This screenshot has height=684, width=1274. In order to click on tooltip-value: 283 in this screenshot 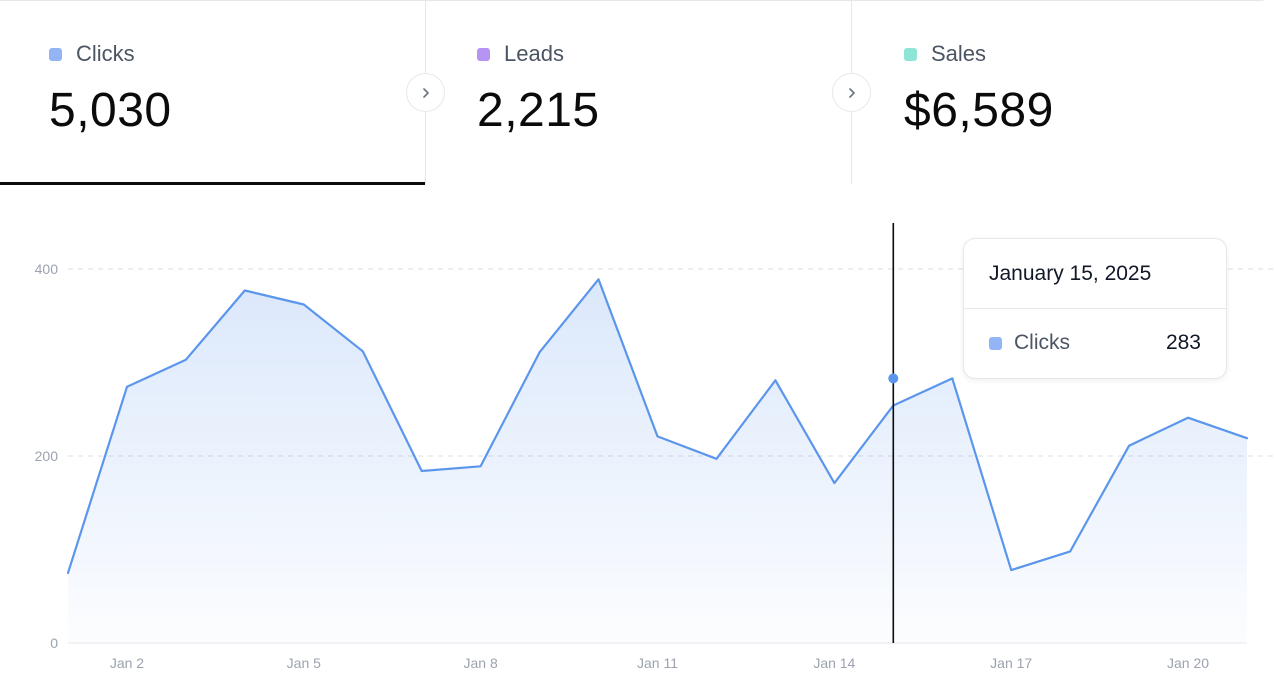, I will do `click(1183, 342)`.